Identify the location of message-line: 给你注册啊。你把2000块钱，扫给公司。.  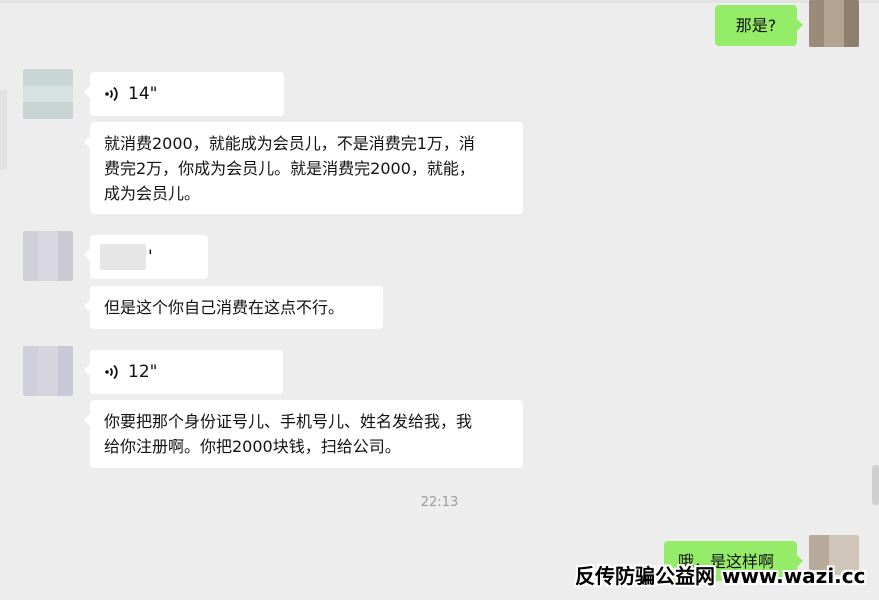
(252, 446).